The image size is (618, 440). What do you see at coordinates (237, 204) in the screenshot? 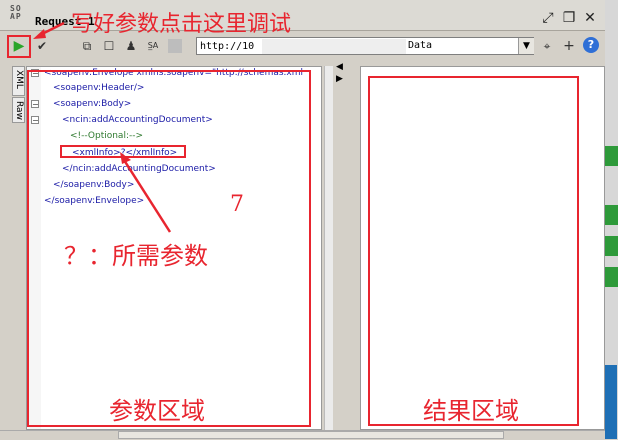
I see `annotation-number: 7` at bounding box center [237, 204].